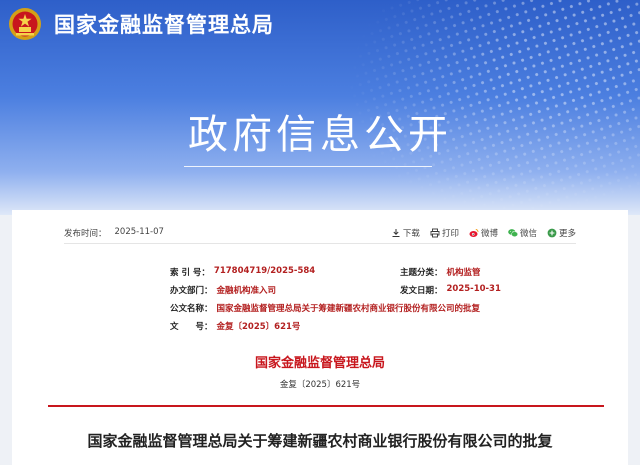 This screenshot has height=465, width=640. I want to click on download-label: 下载, so click(411, 233).